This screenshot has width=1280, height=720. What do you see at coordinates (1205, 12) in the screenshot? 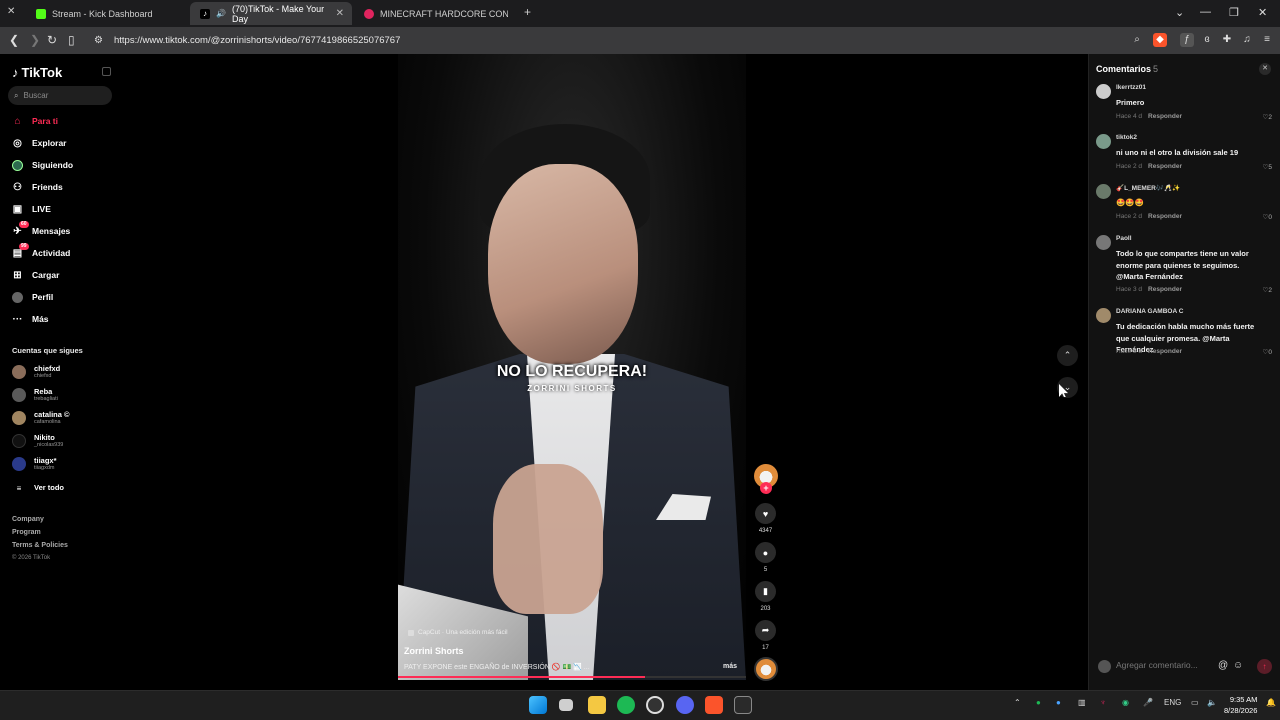
I see `minimize-icon: —` at bounding box center [1205, 12].